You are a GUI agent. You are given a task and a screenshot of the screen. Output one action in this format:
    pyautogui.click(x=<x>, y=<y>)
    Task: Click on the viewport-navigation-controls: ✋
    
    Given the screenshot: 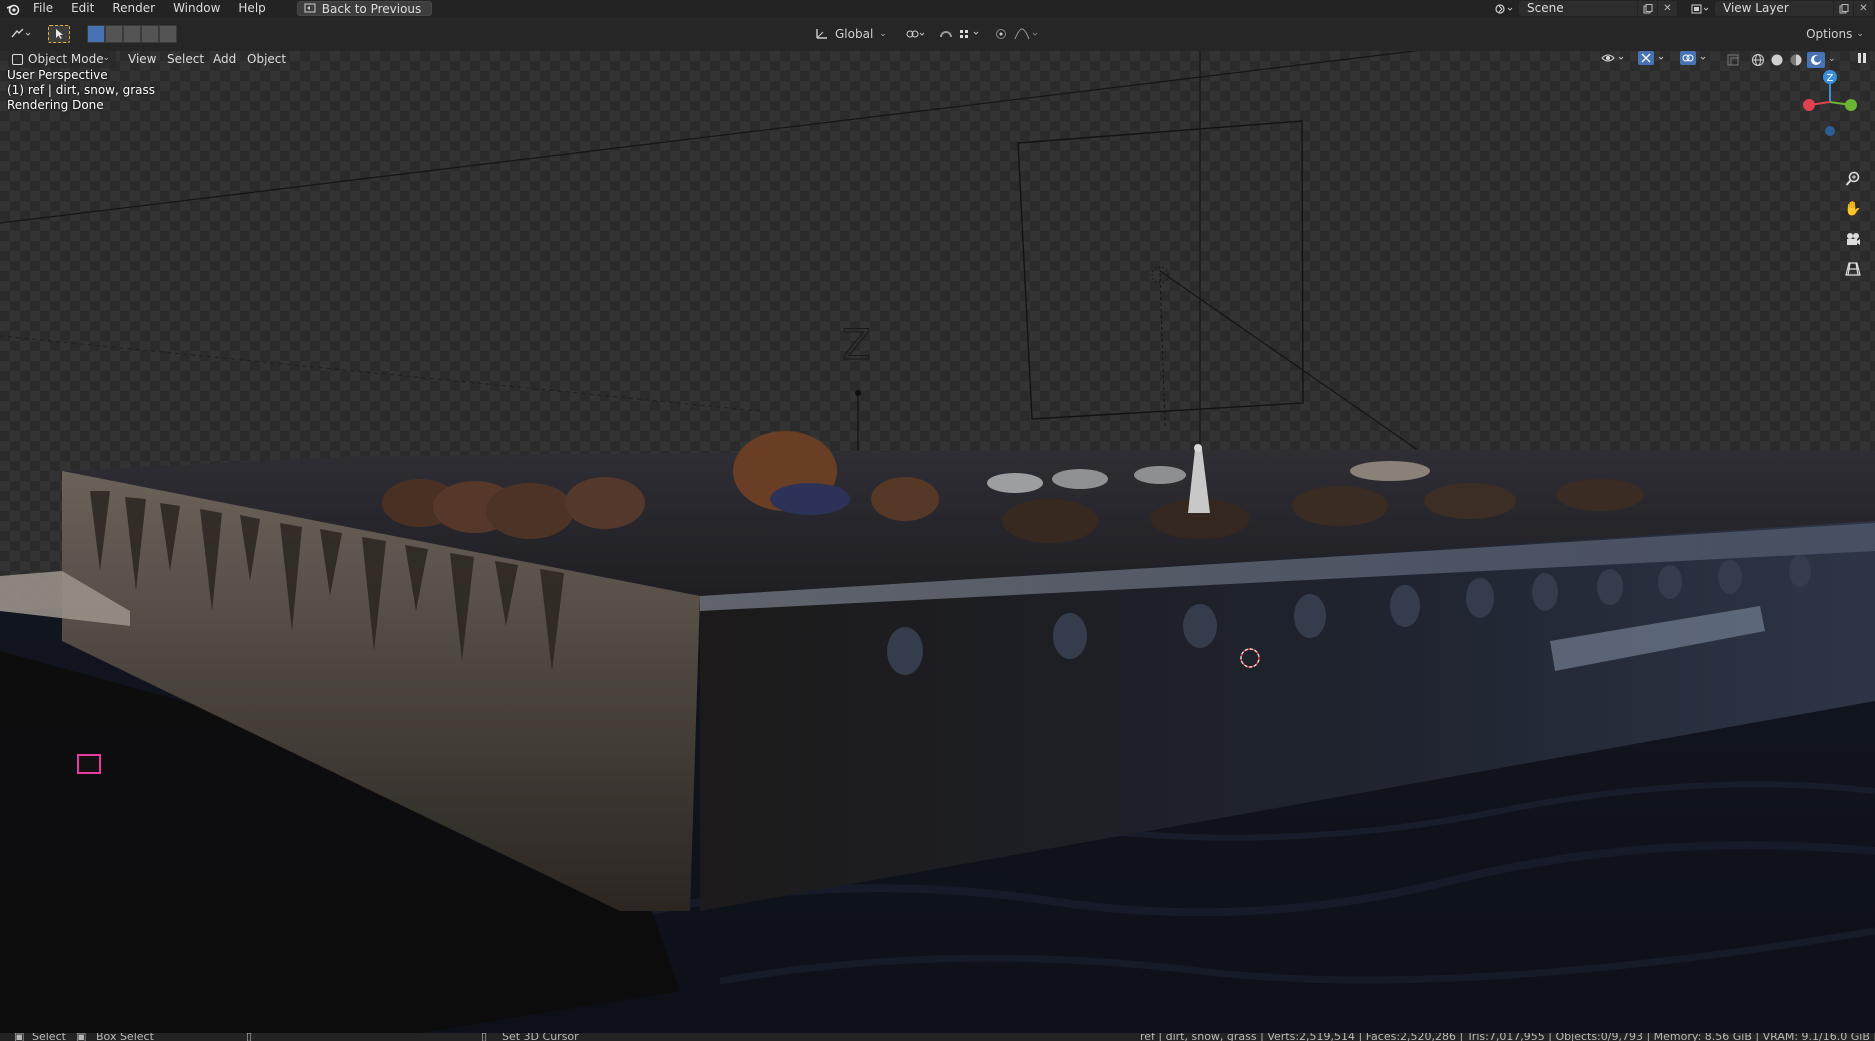 What is the action you would take?
    pyautogui.click(x=1853, y=224)
    